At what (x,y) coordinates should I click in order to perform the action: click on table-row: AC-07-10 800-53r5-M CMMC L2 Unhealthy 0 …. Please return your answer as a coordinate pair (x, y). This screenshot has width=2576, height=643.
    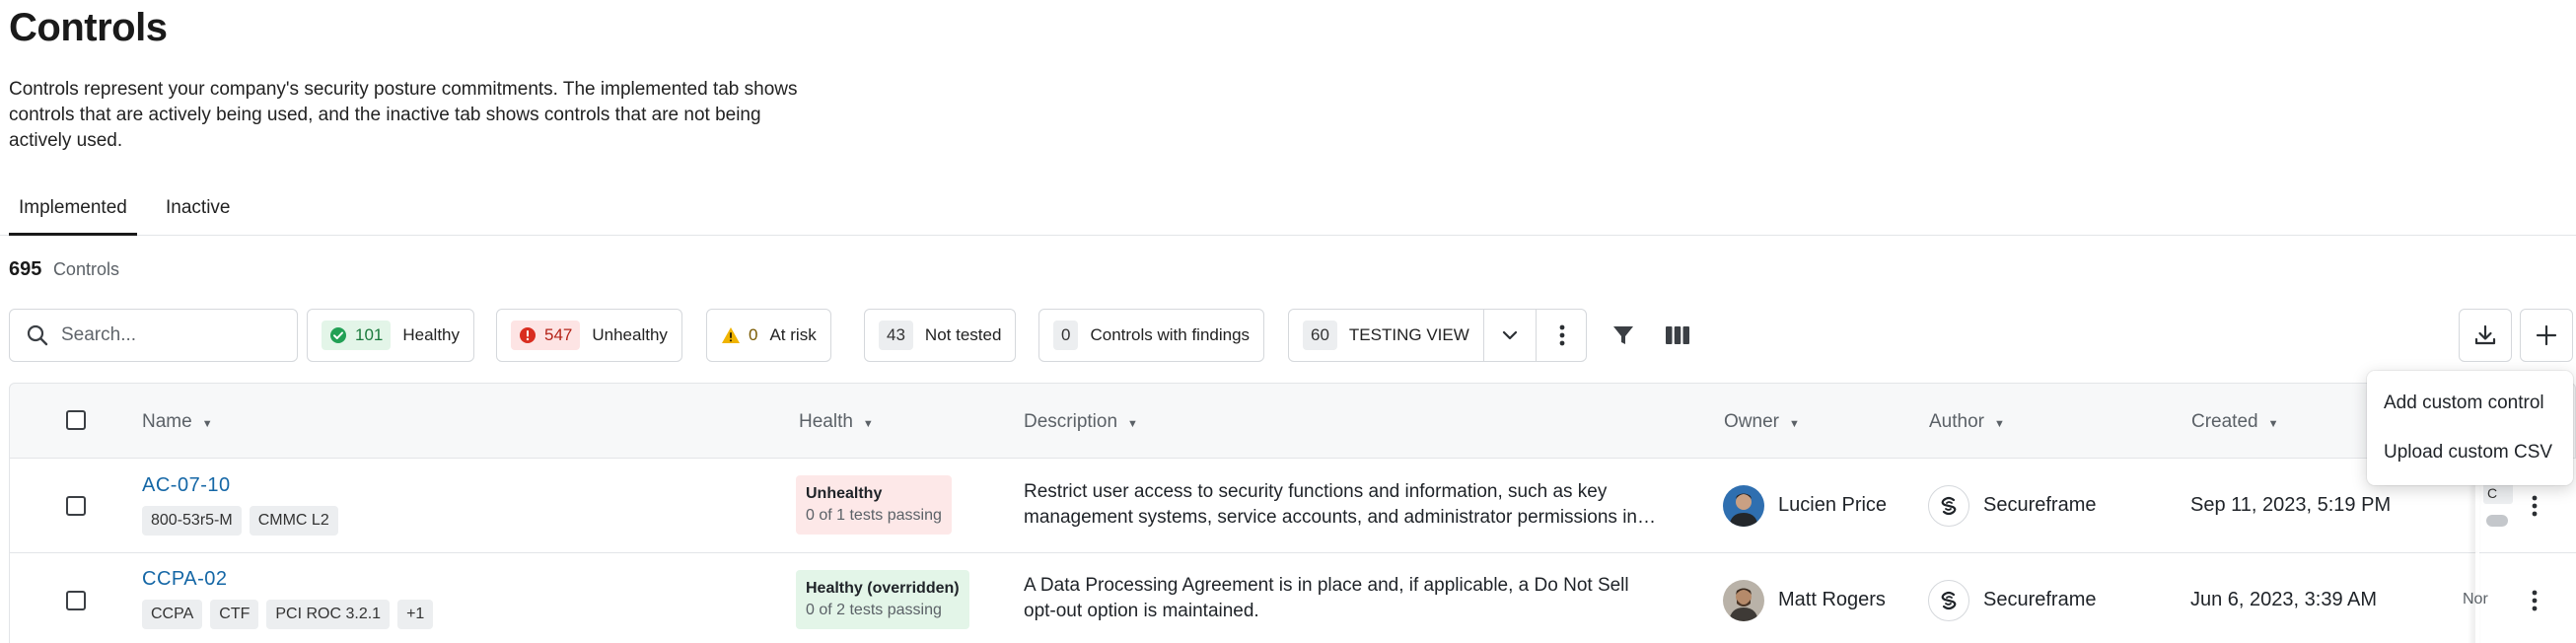
    Looking at the image, I should click on (1292, 506).